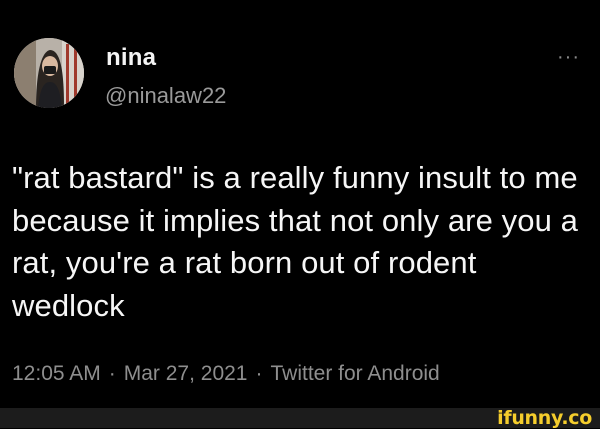 The width and height of the screenshot is (600, 429). What do you see at coordinates (300, 418) in the screenshot?
I see `watermark-bar: ifunny.co` at bounding box center [300, 418].